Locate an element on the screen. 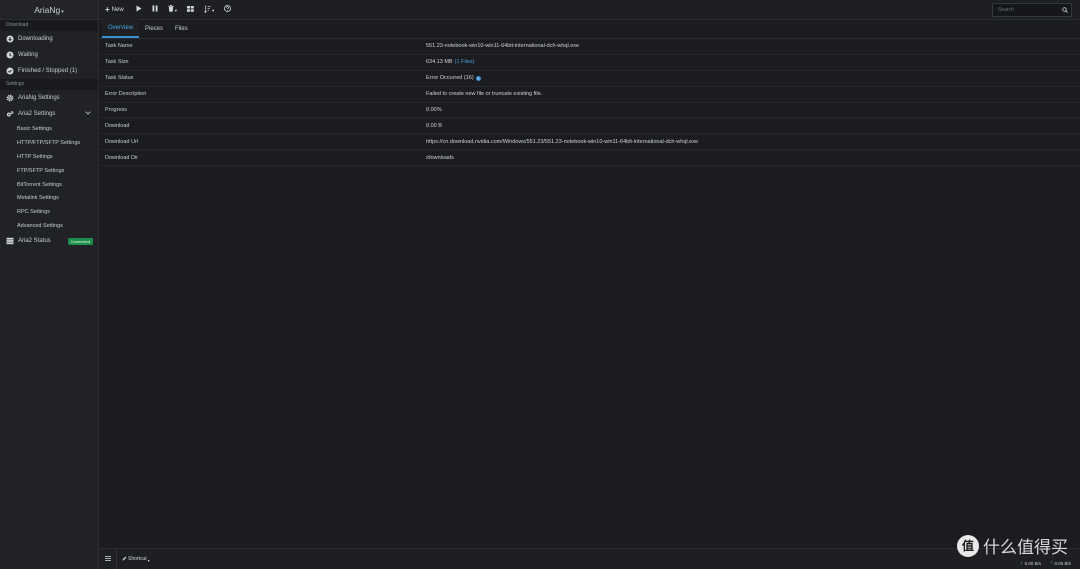  app-brand: AriaNg ▾ is located at coordinates (49, 10).